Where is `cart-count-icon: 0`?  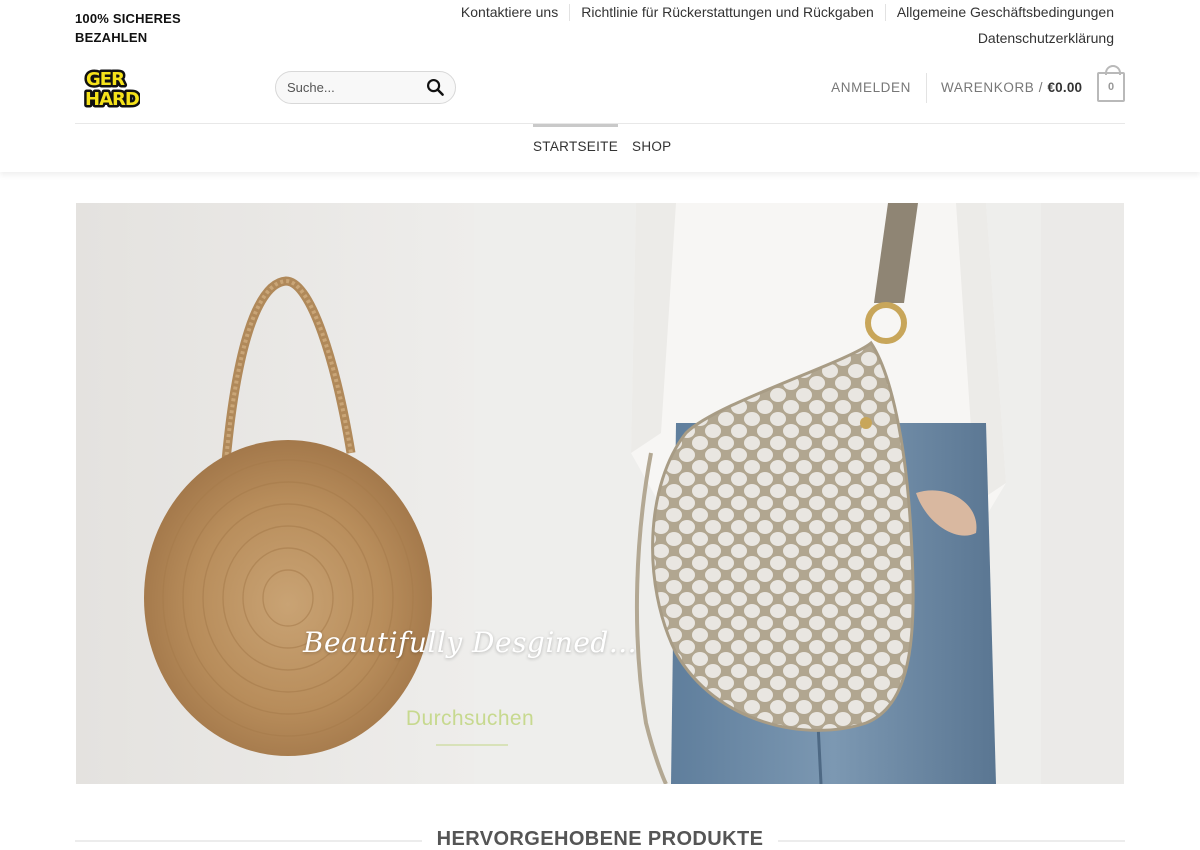 cart-count-icon: 0 is located at coordinates (1111, 83).